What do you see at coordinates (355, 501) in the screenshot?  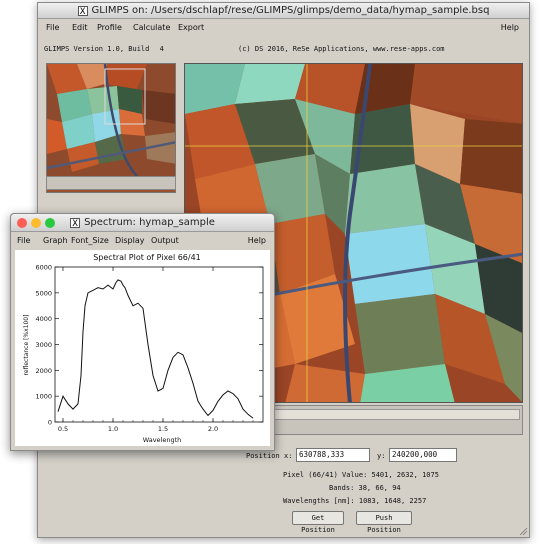 I see `wavelengths-info: Wavelengths [nm]: 1083, 1648, 2257` at bounding box center [355, 501].